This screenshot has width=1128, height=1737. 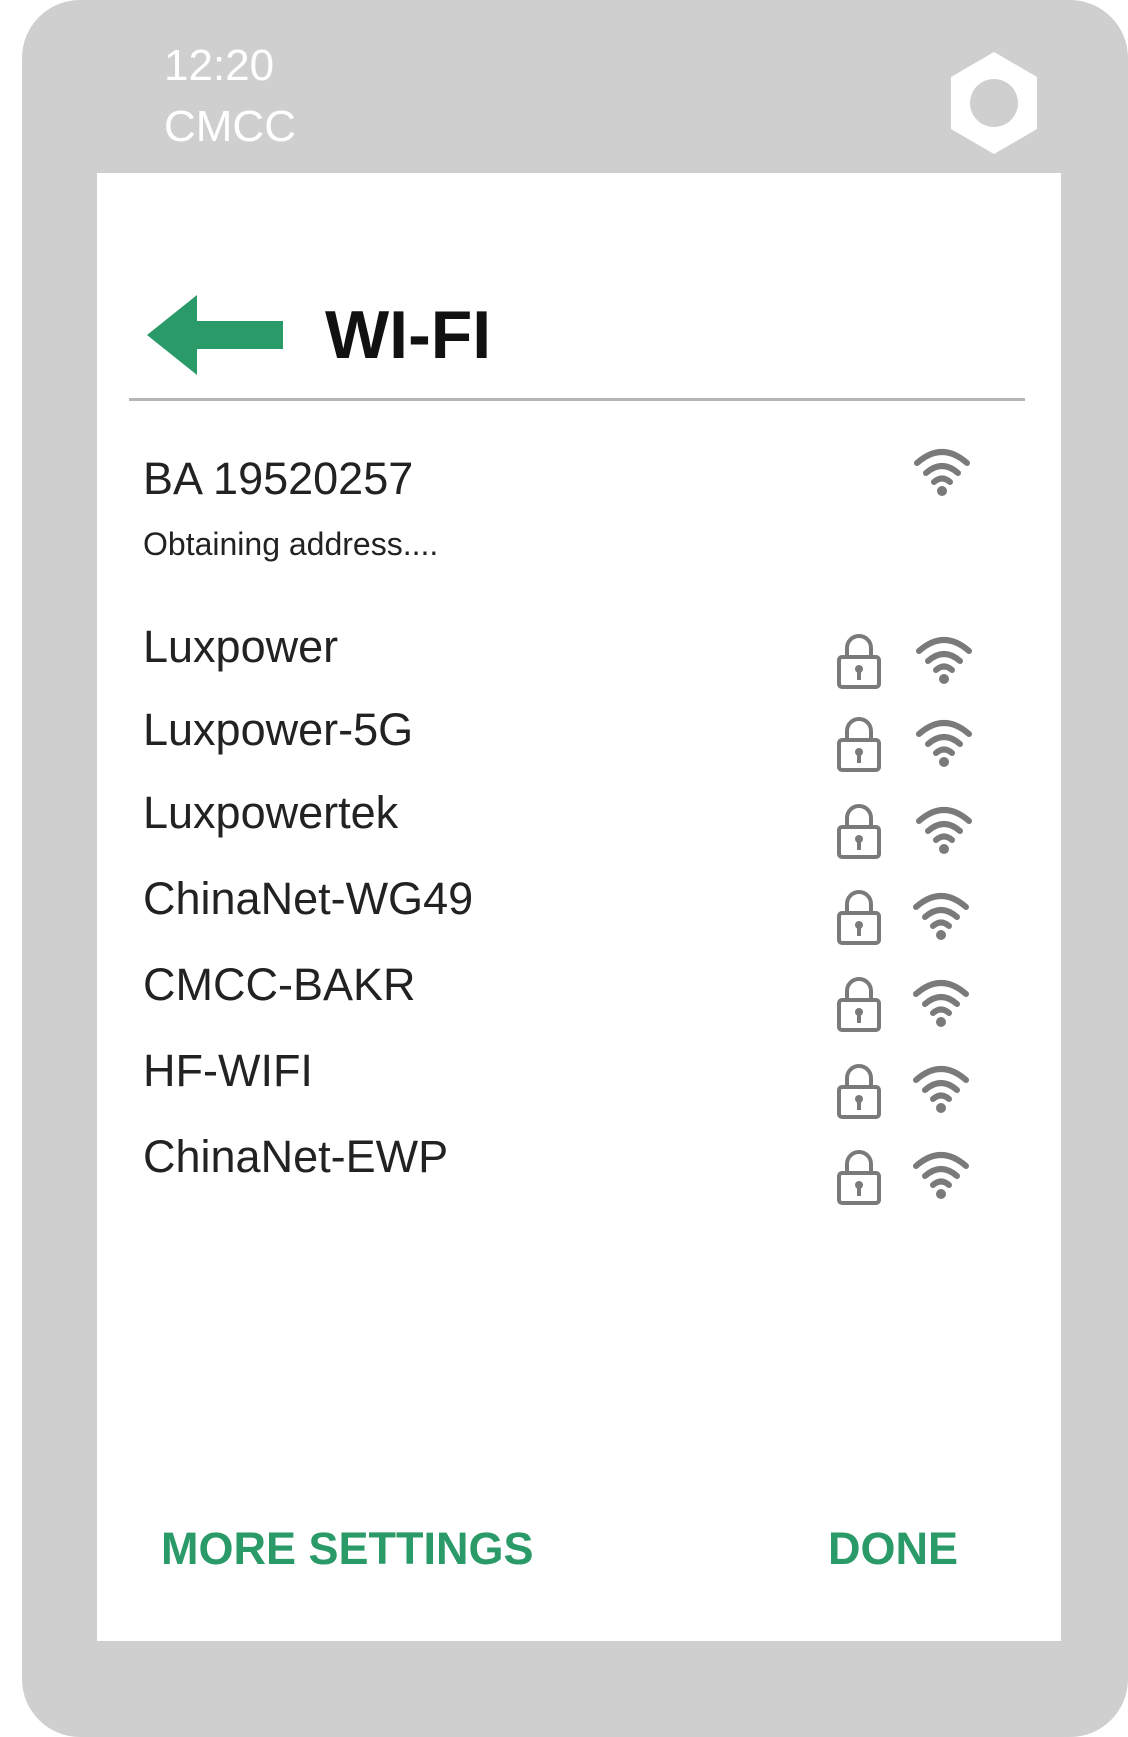 What do you see at coordinates (893, 1549) in the screenshot?
I see `done-button: DONE` at bounding box center [893, 1549].